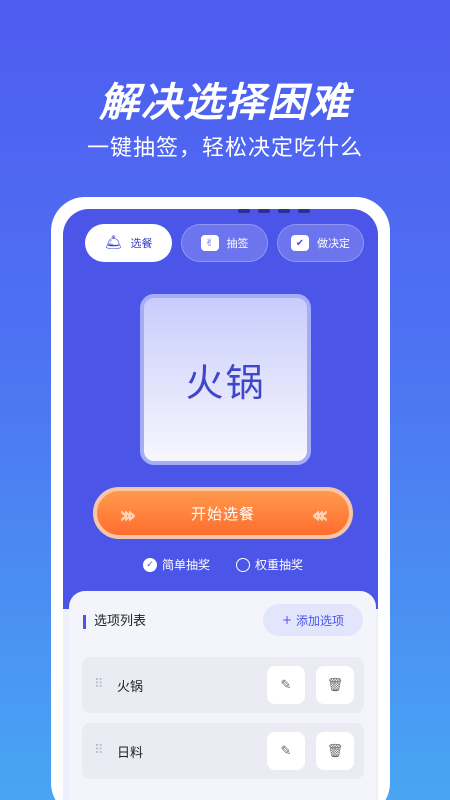 The width and height of the screenshot is (450, 800). Describe the element at coordinates (300, 243) in the screenshot. I see `checklist-icon: ✔` at that location.